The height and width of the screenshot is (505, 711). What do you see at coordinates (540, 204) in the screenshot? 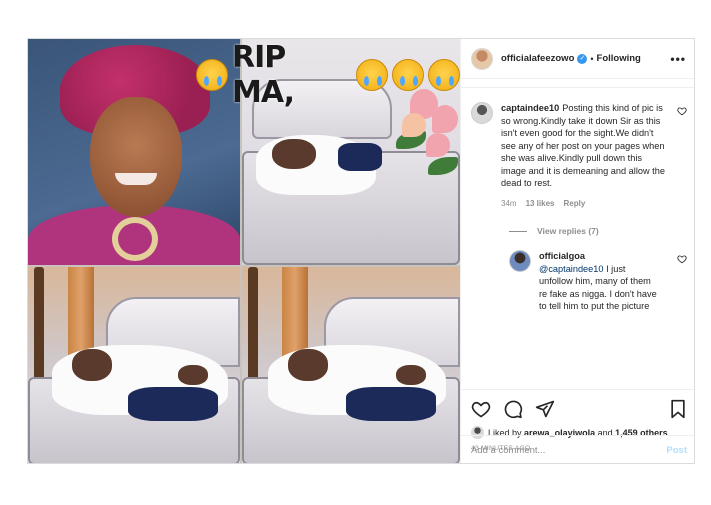
I see `comment-likes: 13 likes` at bounding box center [540, 204].